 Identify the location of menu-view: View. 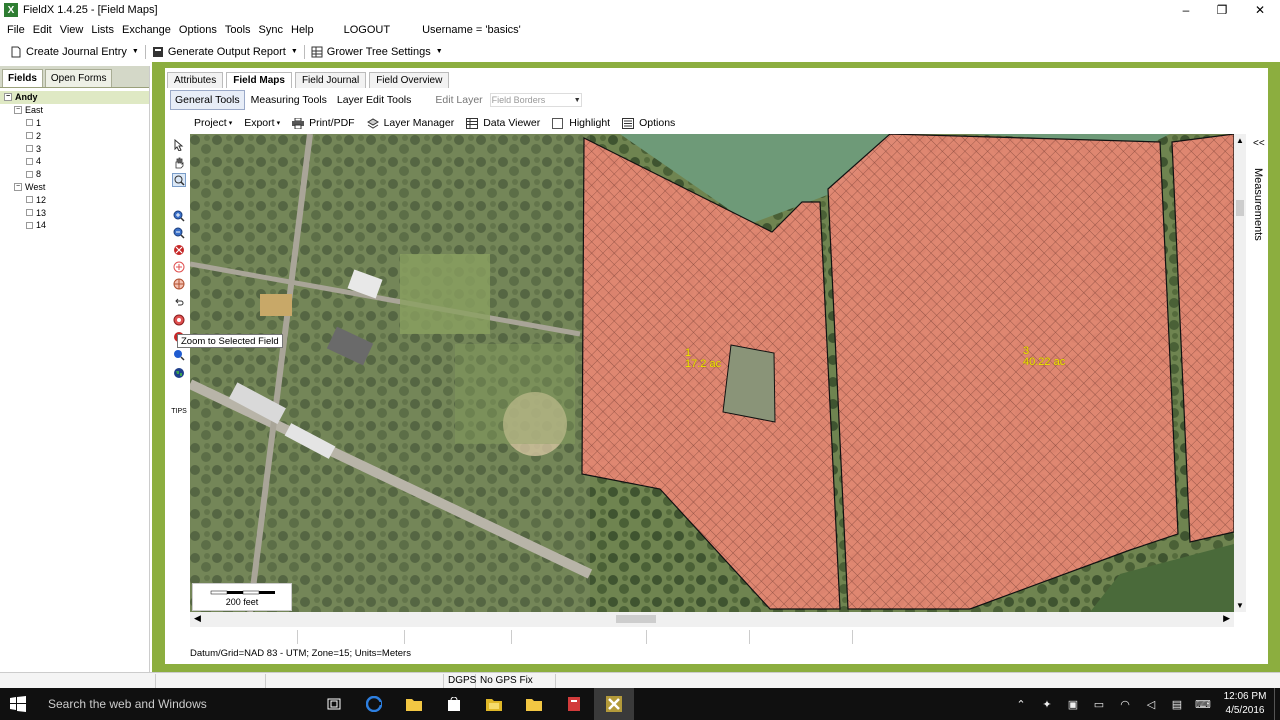
(72, 30).